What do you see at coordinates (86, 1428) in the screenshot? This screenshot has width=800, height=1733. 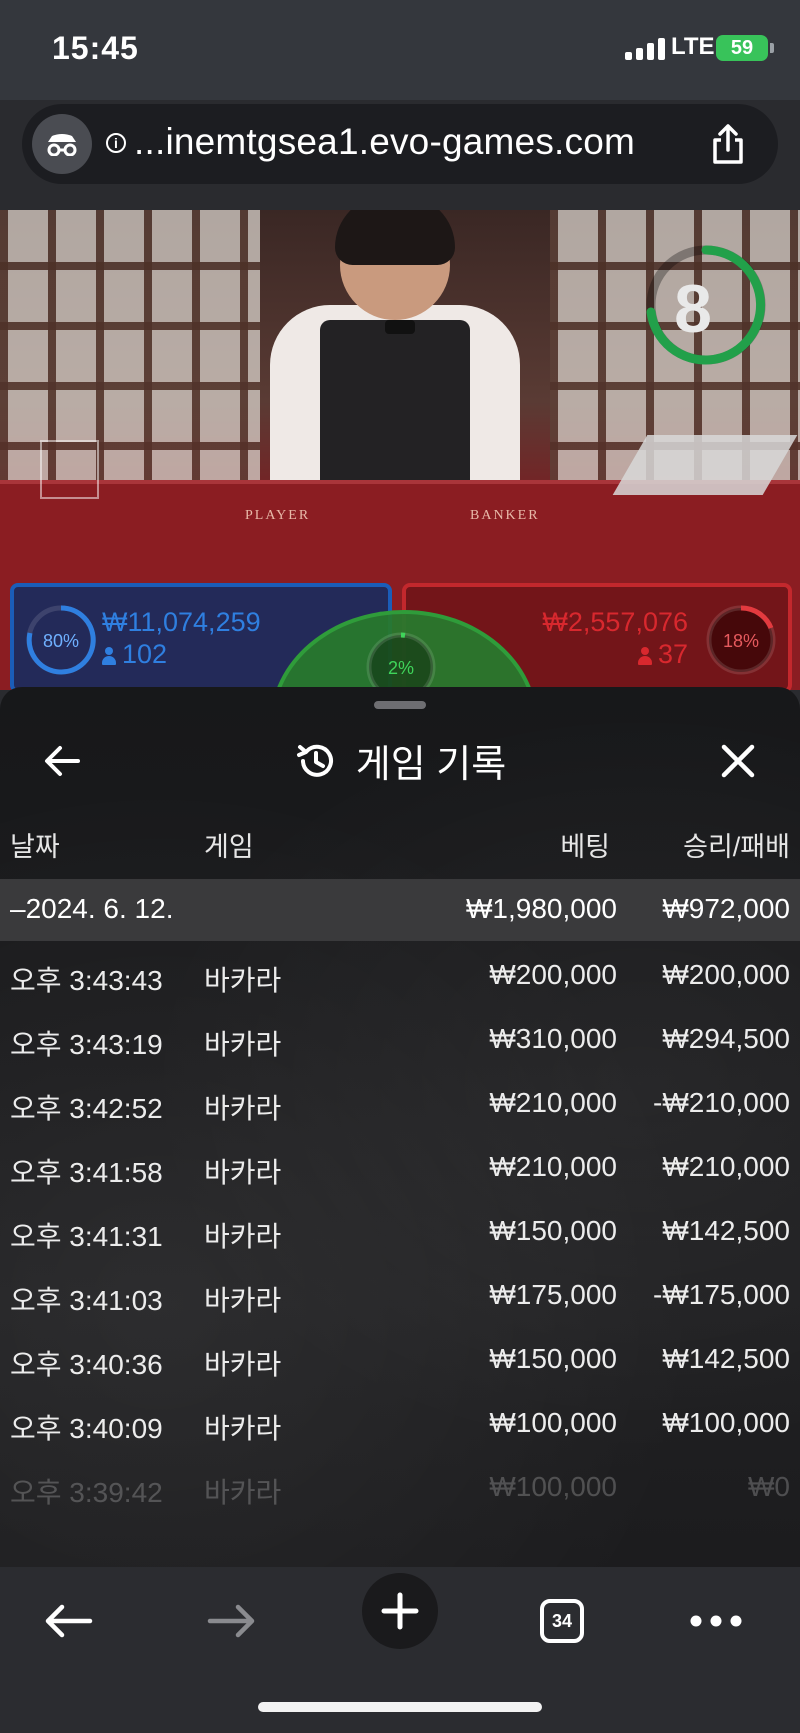 I see `row-time: 오후 3:40:09` at bounding box center [86, 1428].